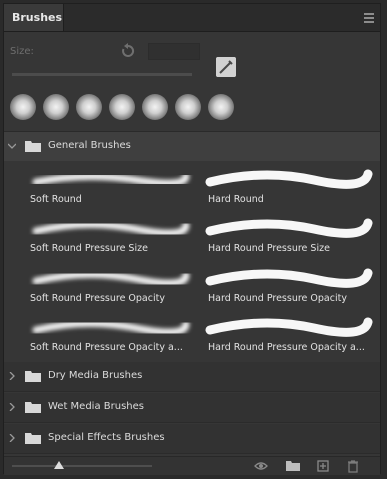  What do you see at coordinates (112, 188) in the screenshot?
I see `brush-preset: Soft Round` at bounding box center [112, 188].